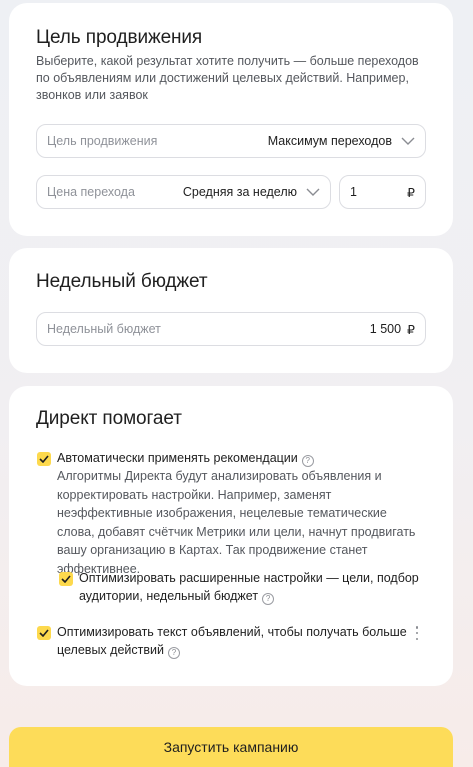 The width and height of the screenshot is (473, 767). I want to click on more-options-icon, so click(417, 633).